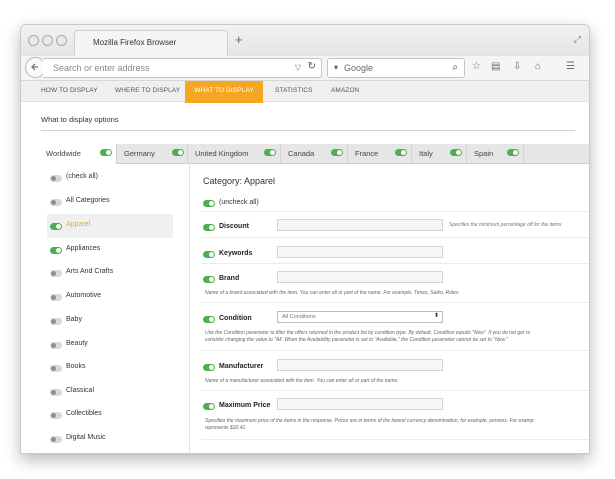 This screenshot has width=615, height=479. I want to click on country-tab-worldwide: Worldwide, so click(78, 154).